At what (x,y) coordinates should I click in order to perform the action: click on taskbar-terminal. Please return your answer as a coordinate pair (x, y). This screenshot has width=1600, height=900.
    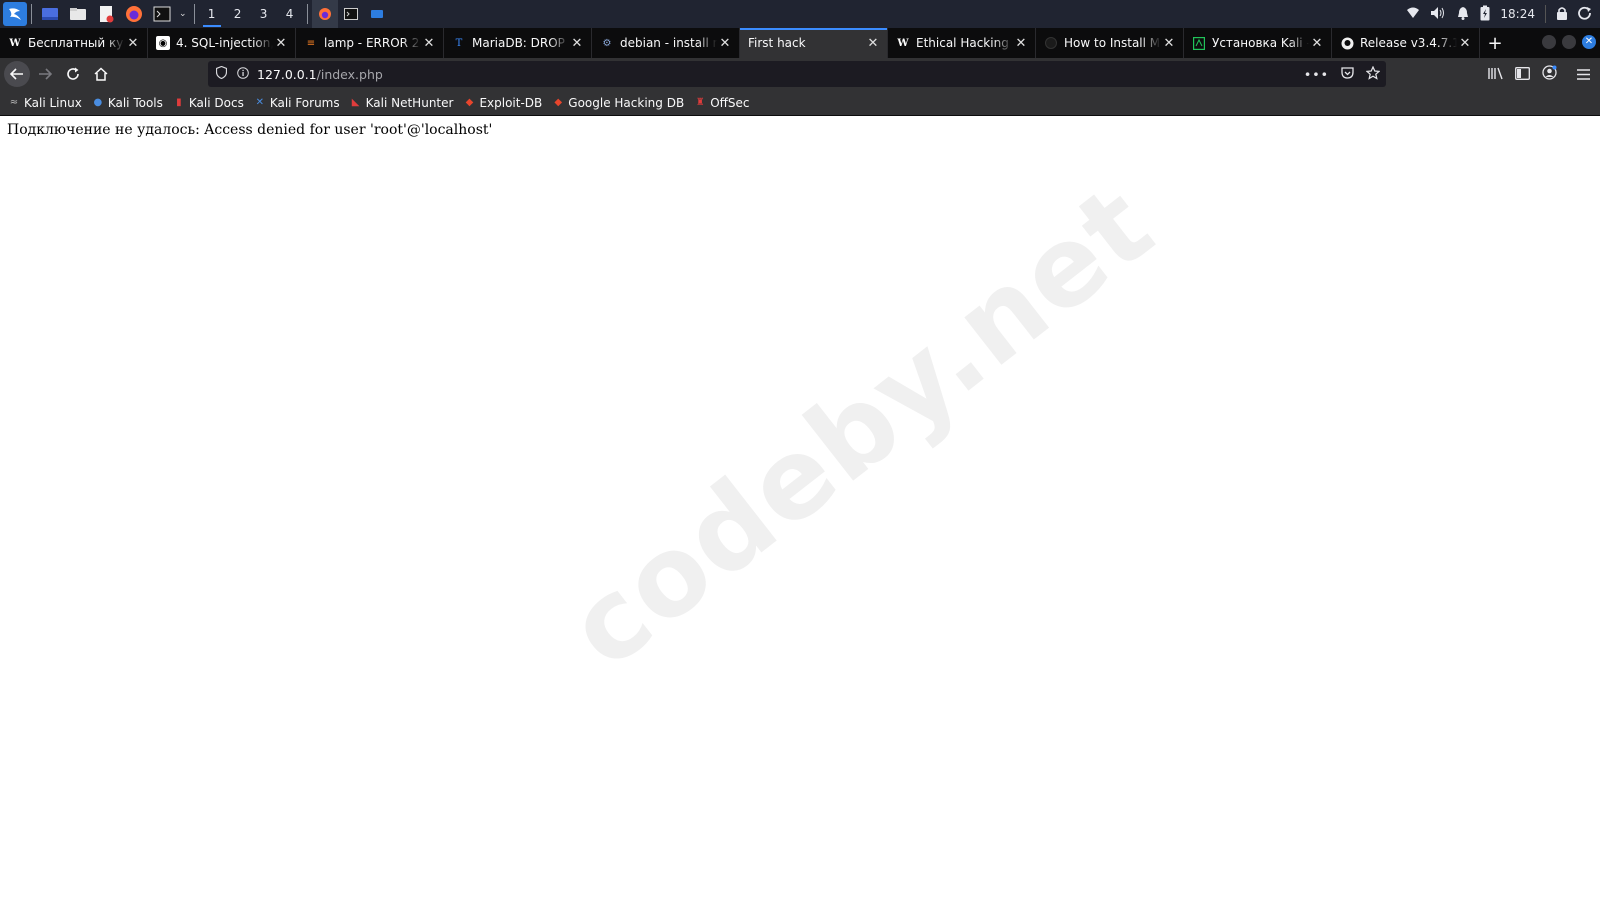
    Looking at the image, I should click on (351, 14).